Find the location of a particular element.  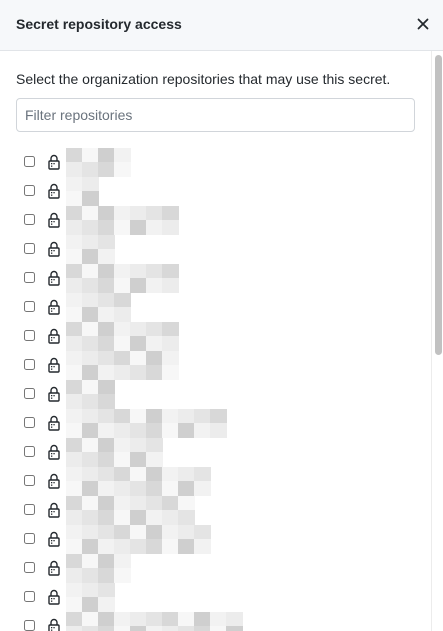

scrollbar is located at coordinates (437, 341).